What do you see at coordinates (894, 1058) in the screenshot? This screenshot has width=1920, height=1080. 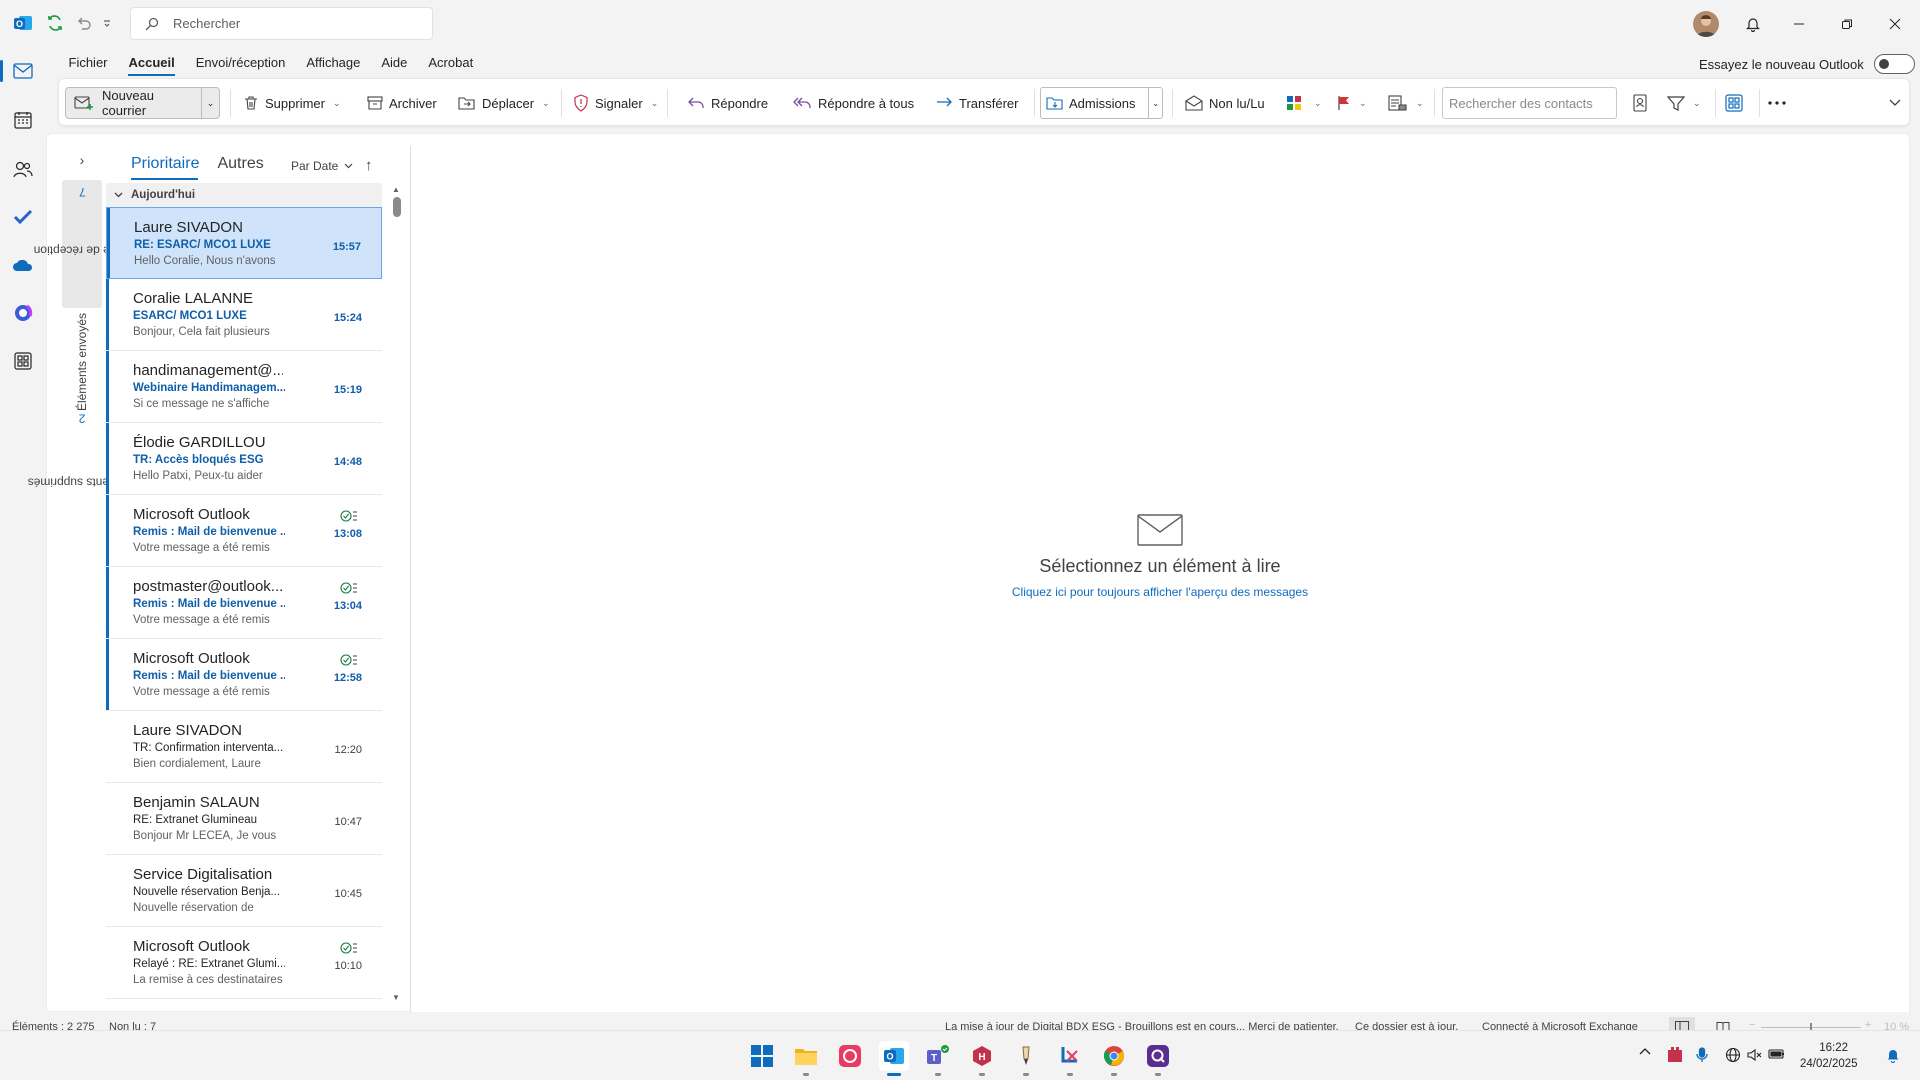 I see `outlook-taskbar-icon: O` at bounding box center [894, 1058].